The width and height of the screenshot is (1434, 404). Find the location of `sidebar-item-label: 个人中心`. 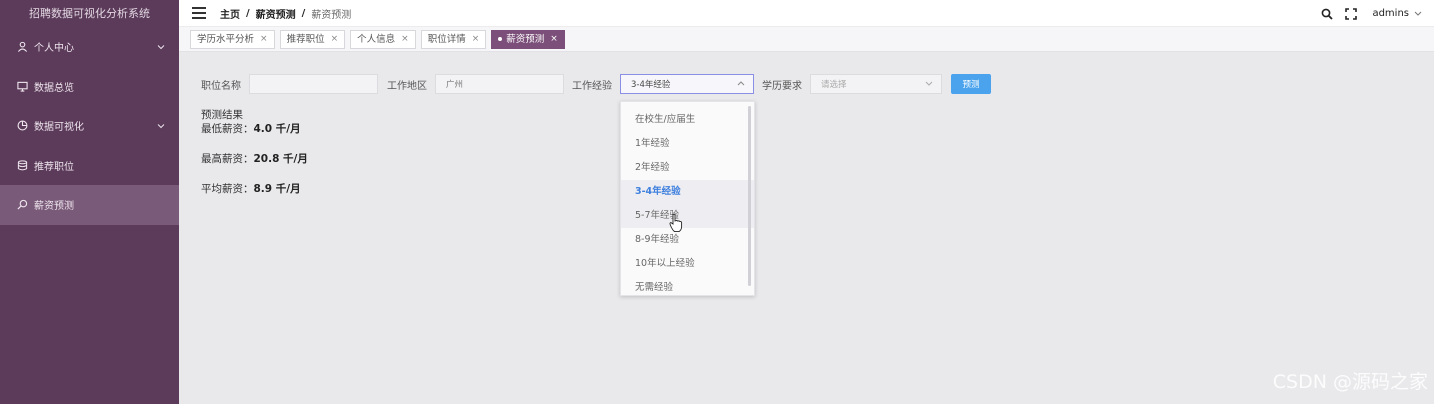

sidebar-item-label: 个人中心 is located at coordinates (54, 49).